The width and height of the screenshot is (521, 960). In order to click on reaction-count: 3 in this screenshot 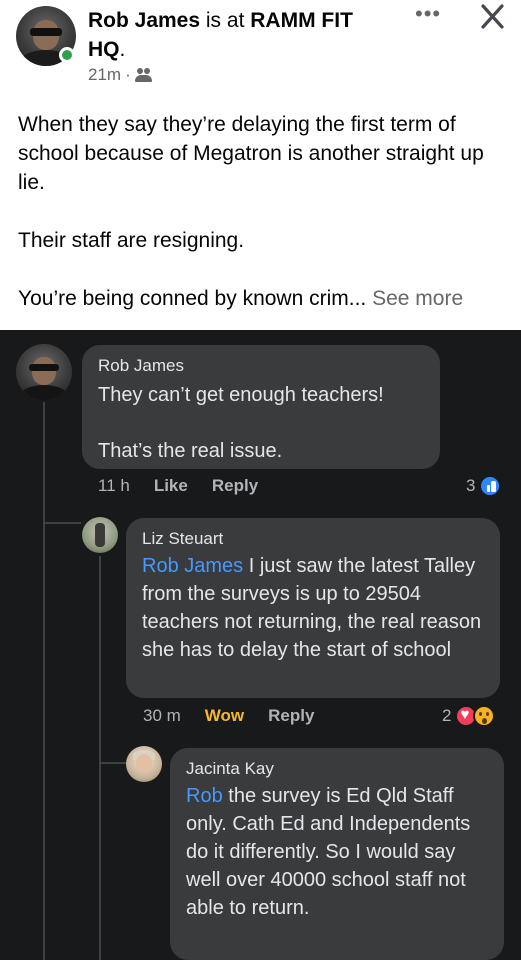, I will do `click(471, 485)`.